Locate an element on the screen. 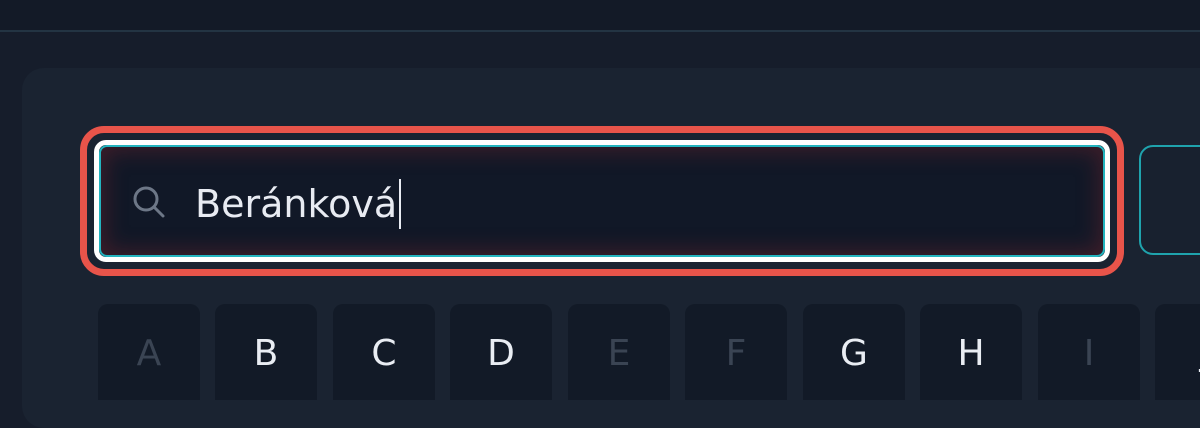 This screenshot has width=1200, height=428. key-c: C is located at coordinates (384, 352).